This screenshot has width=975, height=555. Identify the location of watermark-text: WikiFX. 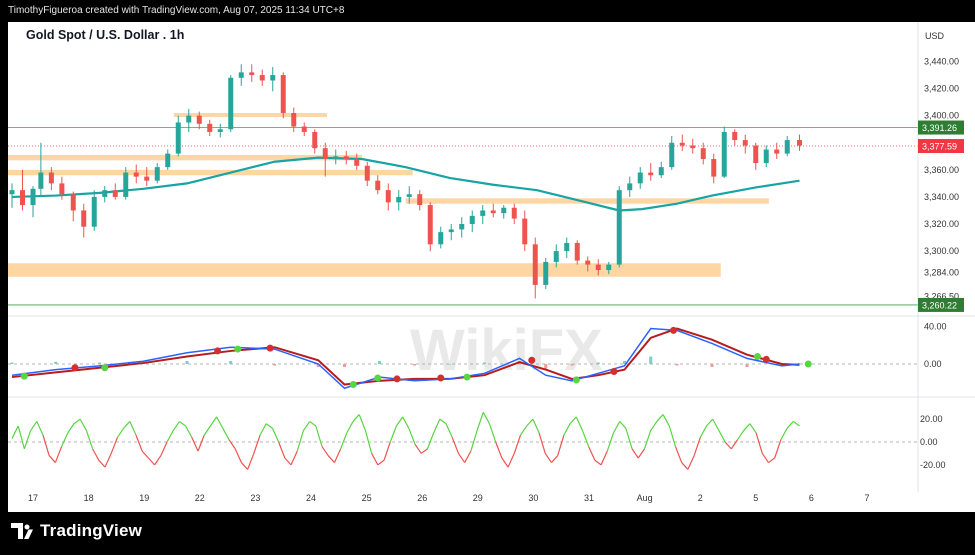
(506, 350).